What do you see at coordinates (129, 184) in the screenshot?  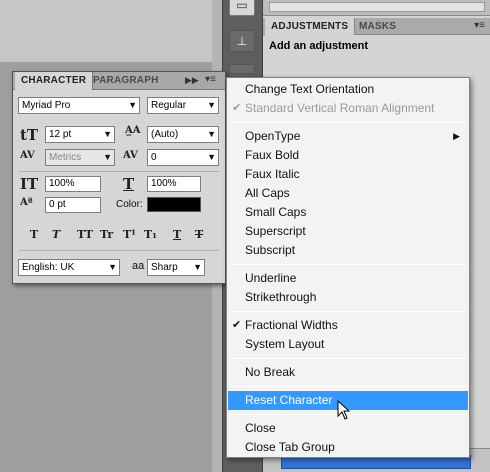 I see `horizontal-scale-icon: T` at bounding box center [129, 184].